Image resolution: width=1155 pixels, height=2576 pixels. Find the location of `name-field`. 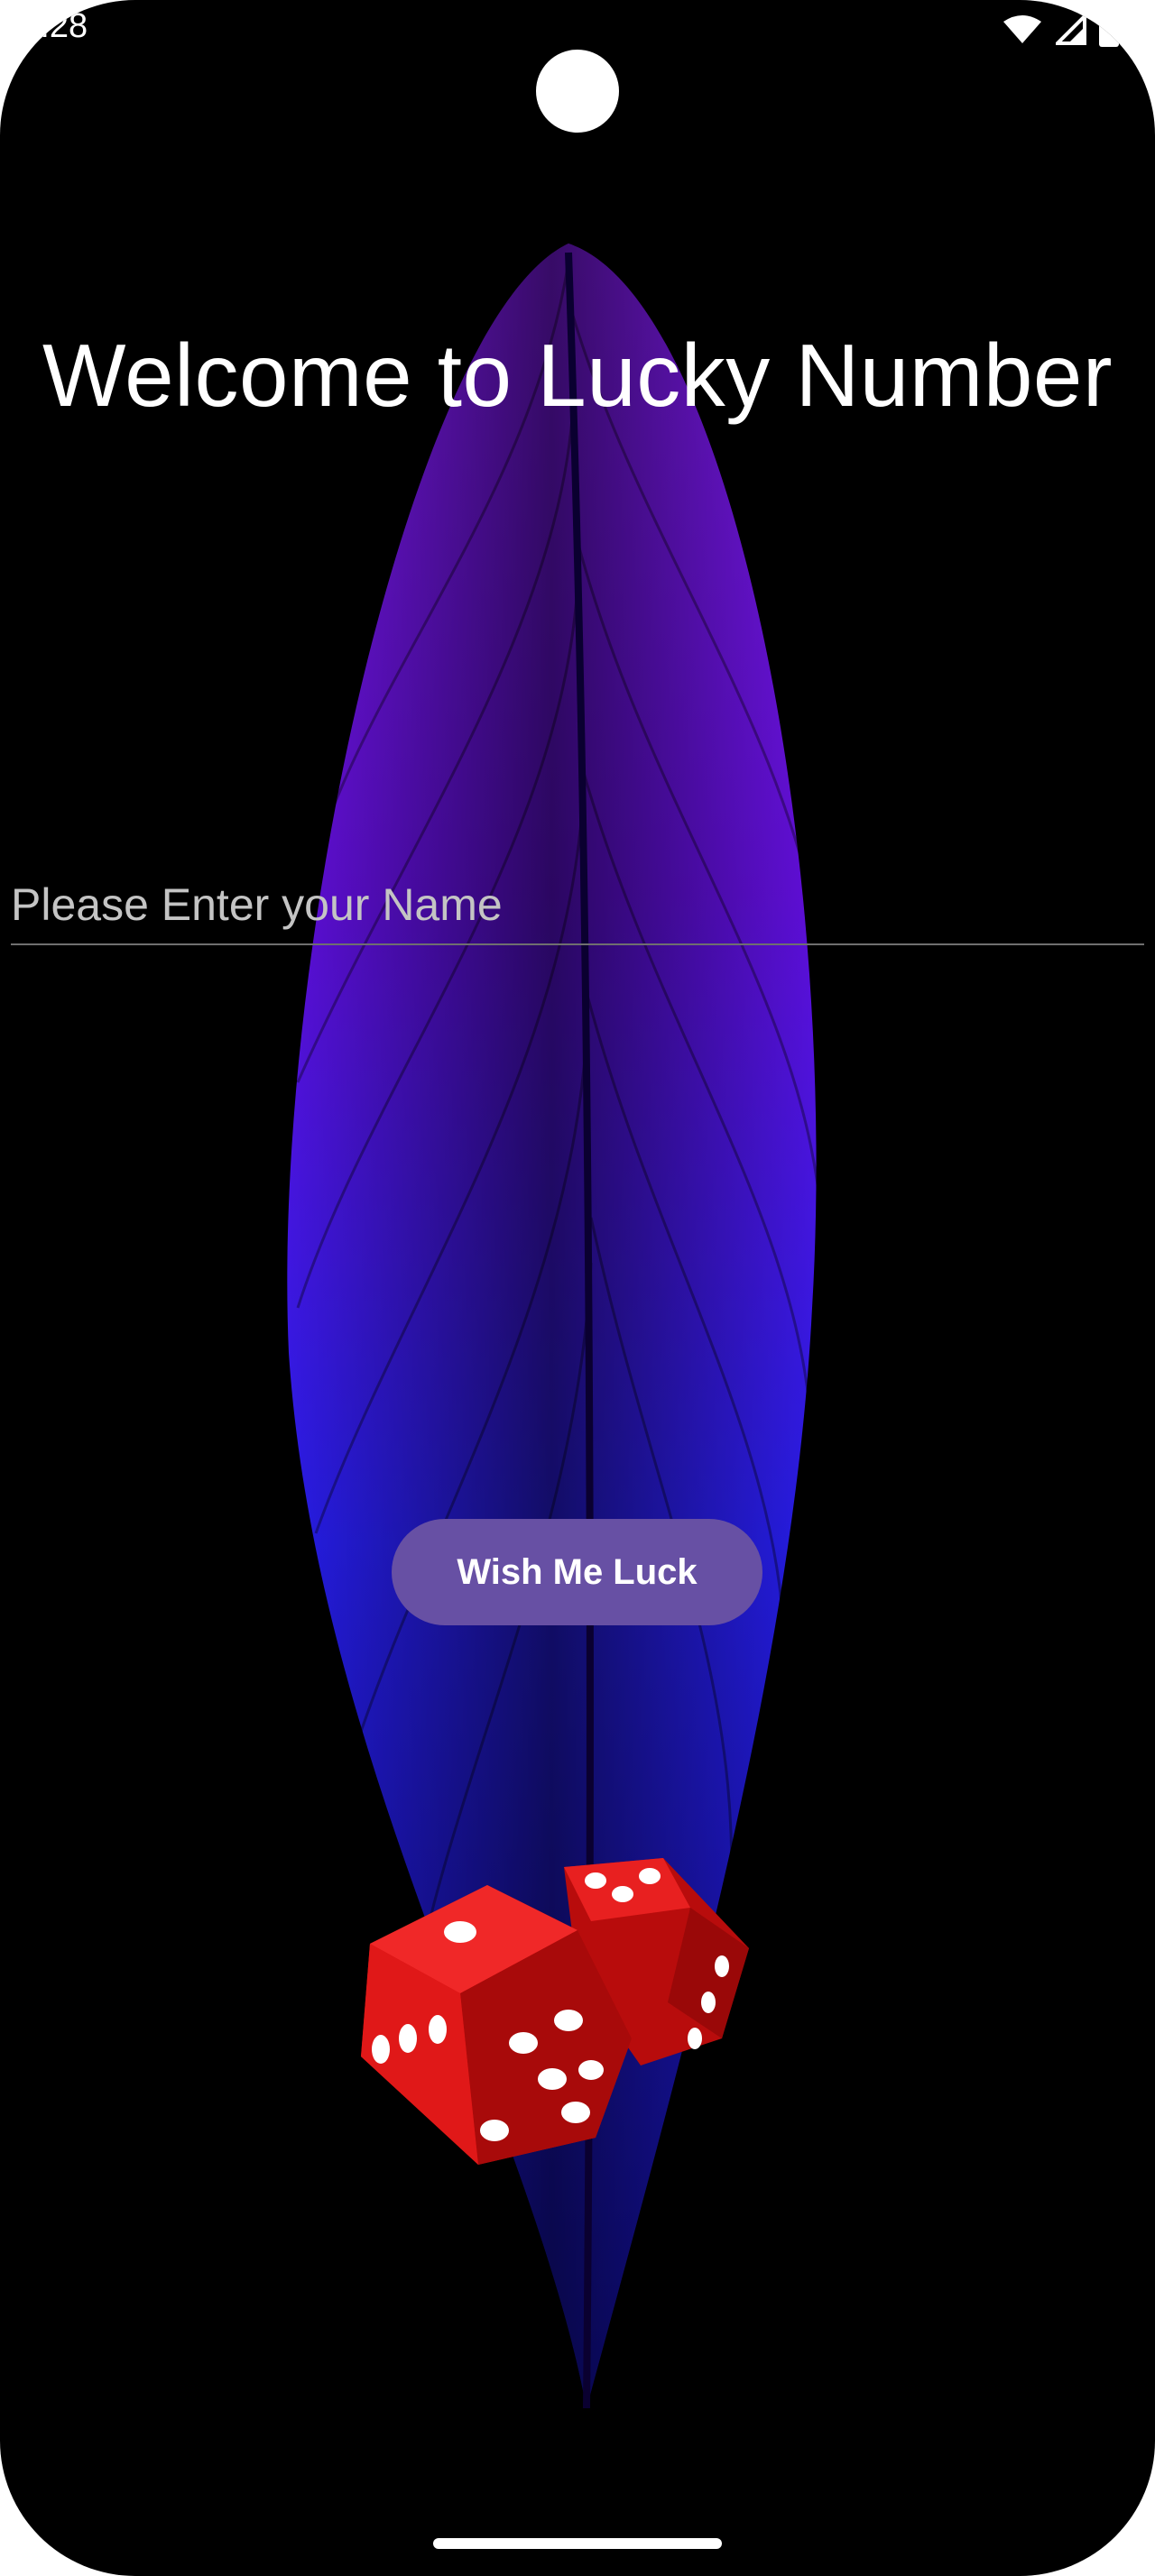

name-field is located at coordinates (577, 907).